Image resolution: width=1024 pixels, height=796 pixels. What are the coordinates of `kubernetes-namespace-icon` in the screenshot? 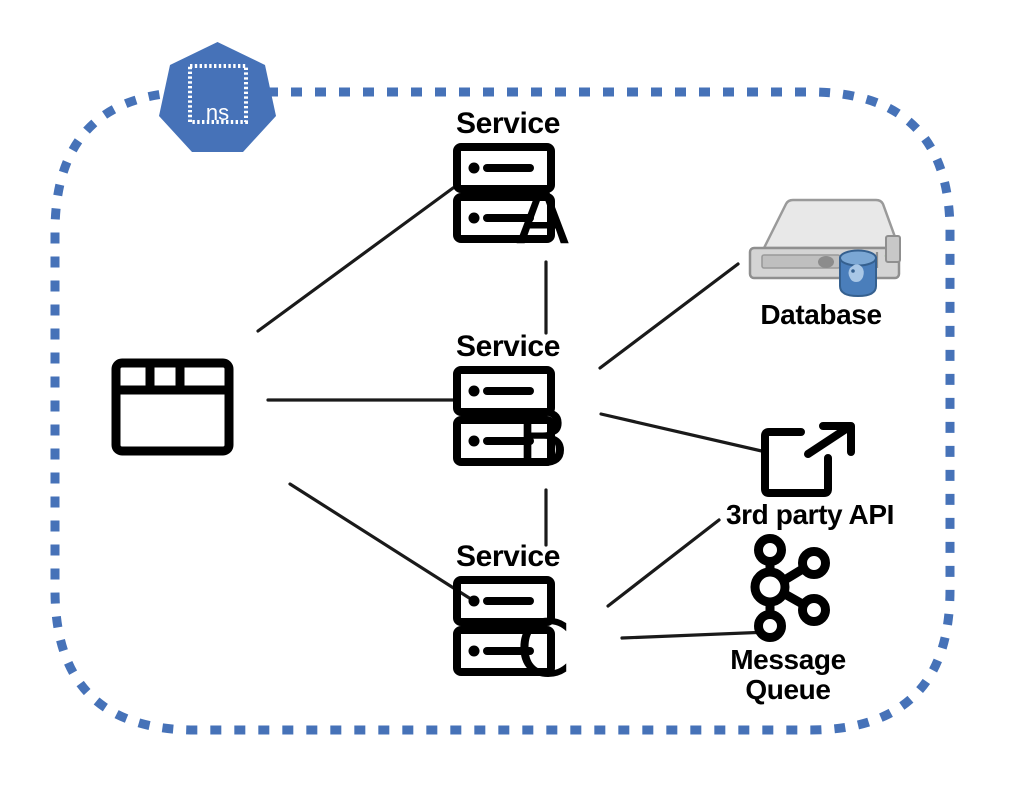 It's located at (217, 97).